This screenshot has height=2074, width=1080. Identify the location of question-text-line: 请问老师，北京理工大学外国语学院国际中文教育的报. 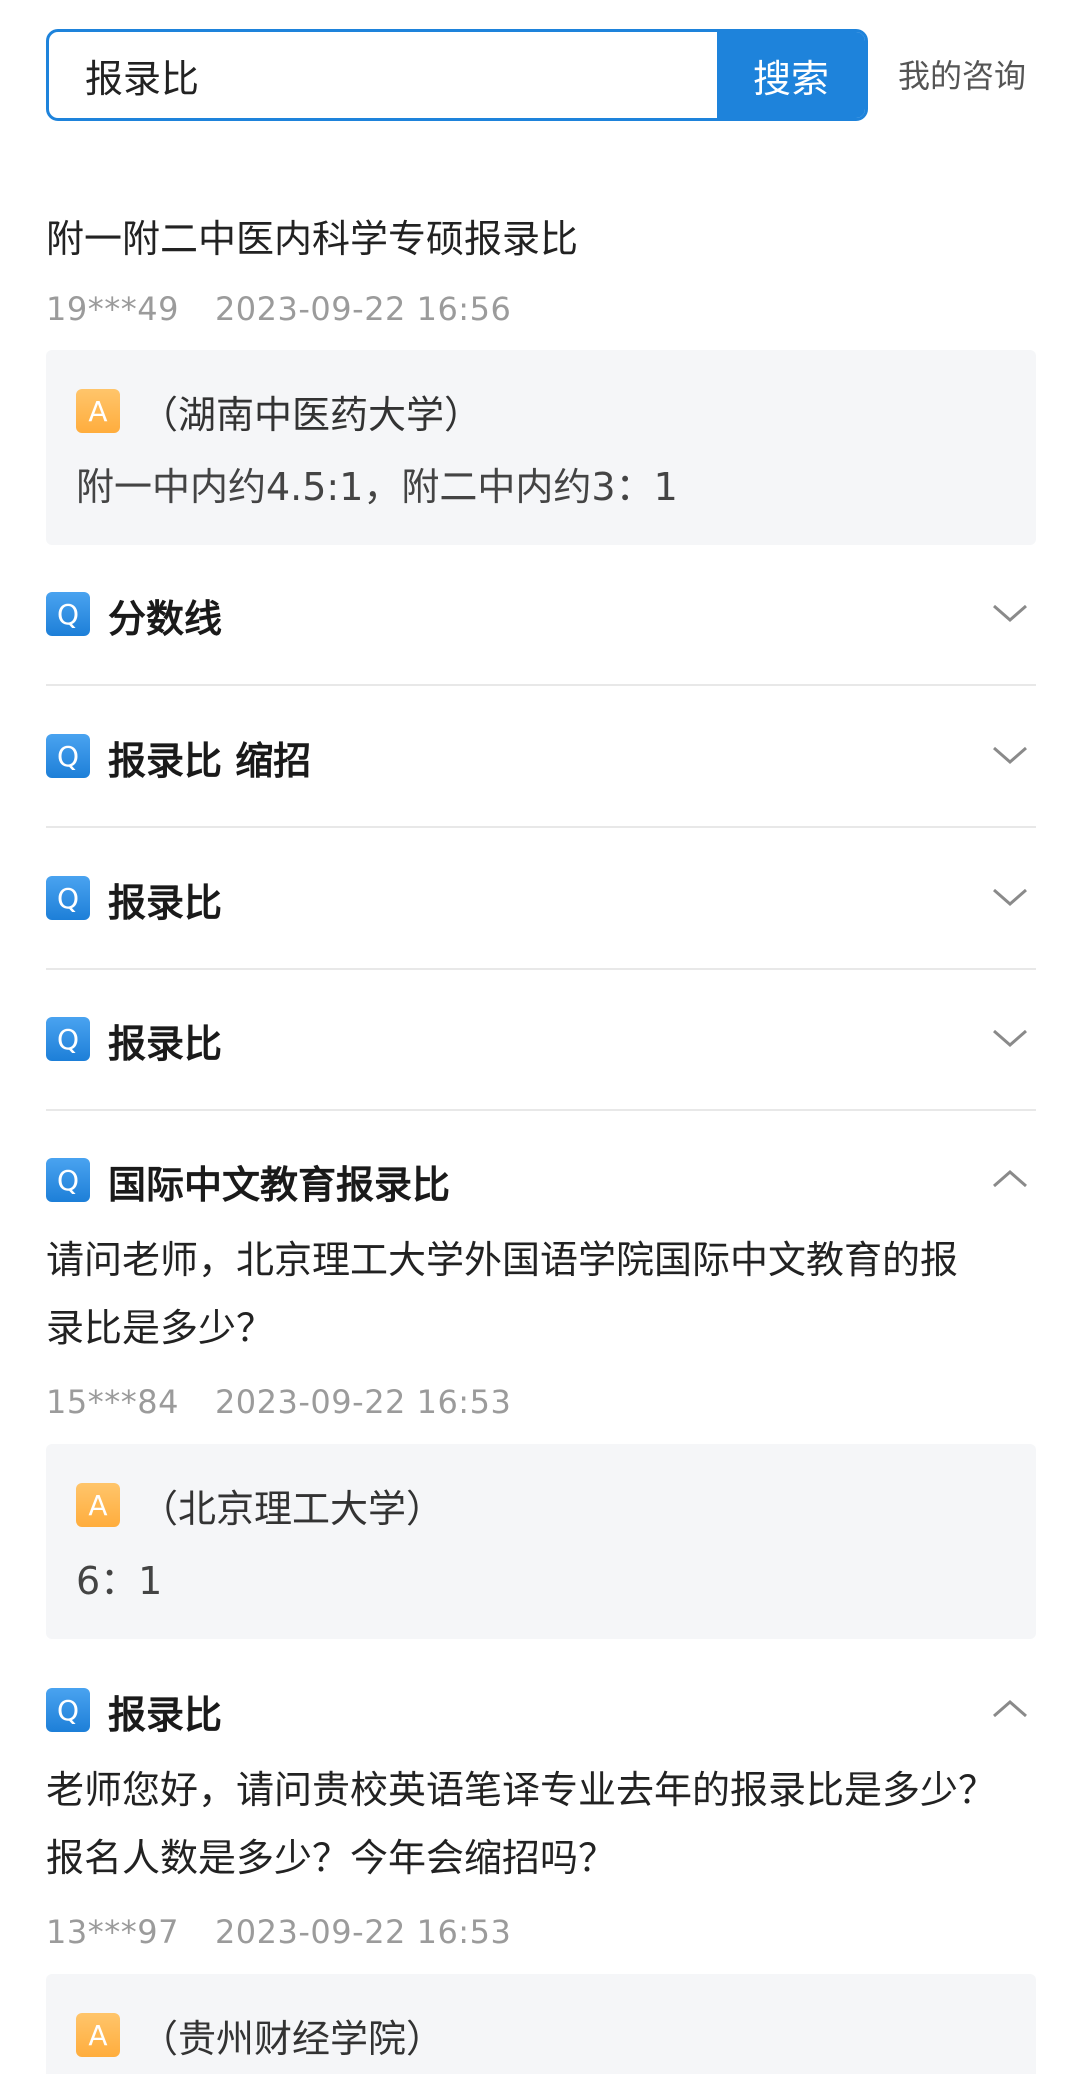
(502, 1260).